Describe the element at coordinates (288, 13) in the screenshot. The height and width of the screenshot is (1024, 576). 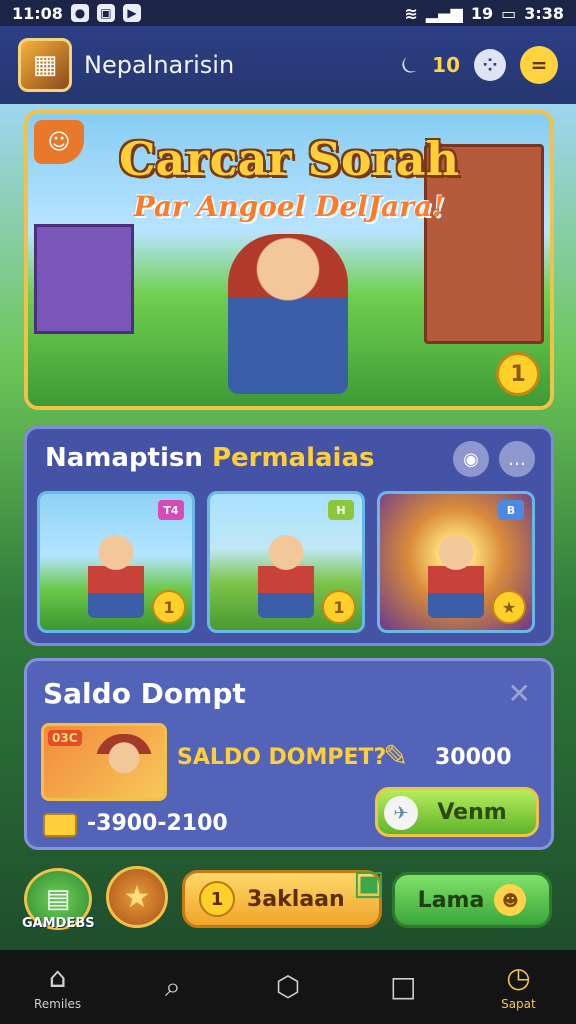
I see `status-bar: 11:08 ● ▣ ▶ ≋ ▂▄▆ 19 ▭ 3:38` at that location.